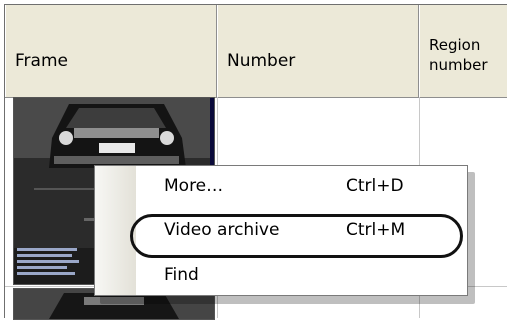 The width and height of the screenshot is (507, 320). What do you see at coordinates (281, 276) in the screenshot?
I see `menu-item-find: Find` at bounding box center [281, 276].